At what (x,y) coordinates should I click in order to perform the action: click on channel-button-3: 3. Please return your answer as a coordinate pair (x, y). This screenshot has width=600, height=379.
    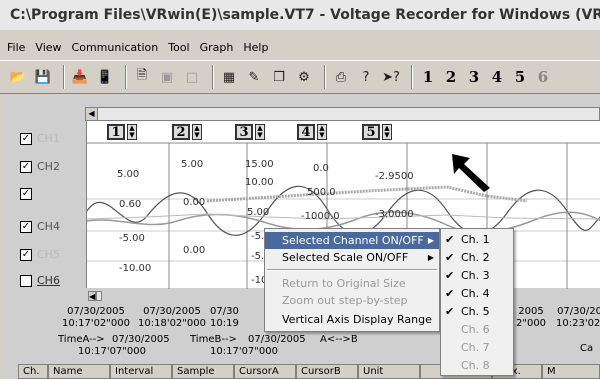
    Looking at the image, I should click on (474, 77).